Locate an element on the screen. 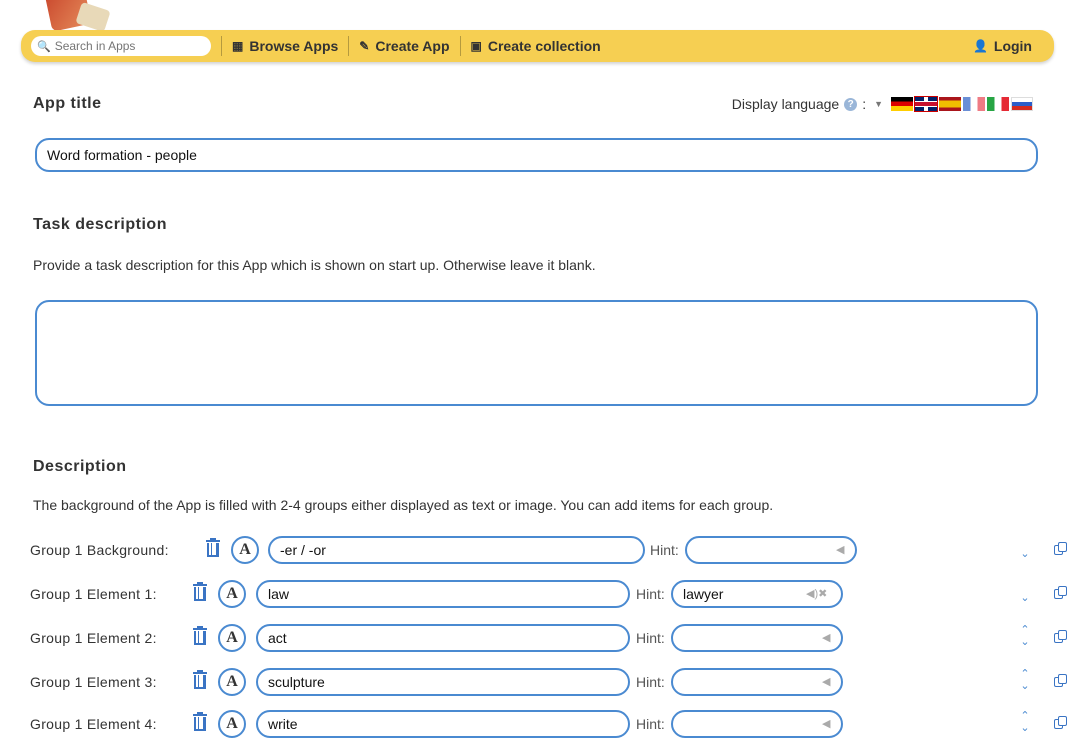 Image resolution: width=1071 pixels, height=740 pixels. login-link: 👤 Login is located at coordinates (1002, 46).